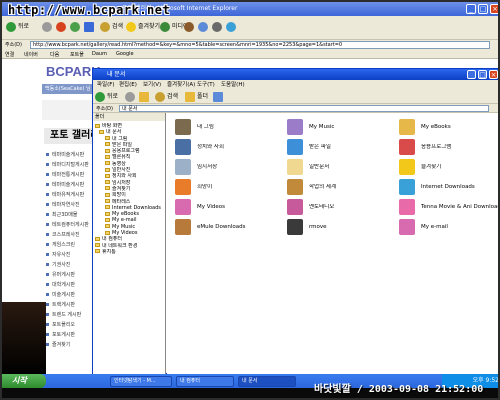  I want to click on explorer-address-input: 내 문서, so click(304, 108).